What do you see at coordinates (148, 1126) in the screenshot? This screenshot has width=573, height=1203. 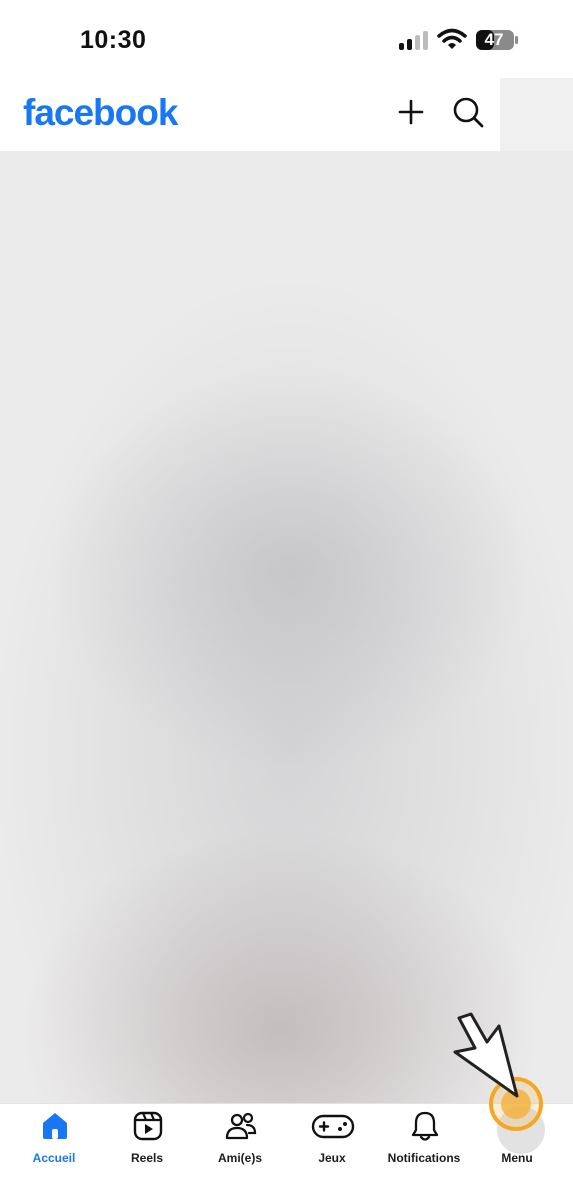 I see `reels-icon` at bounding box center [148, 1126].